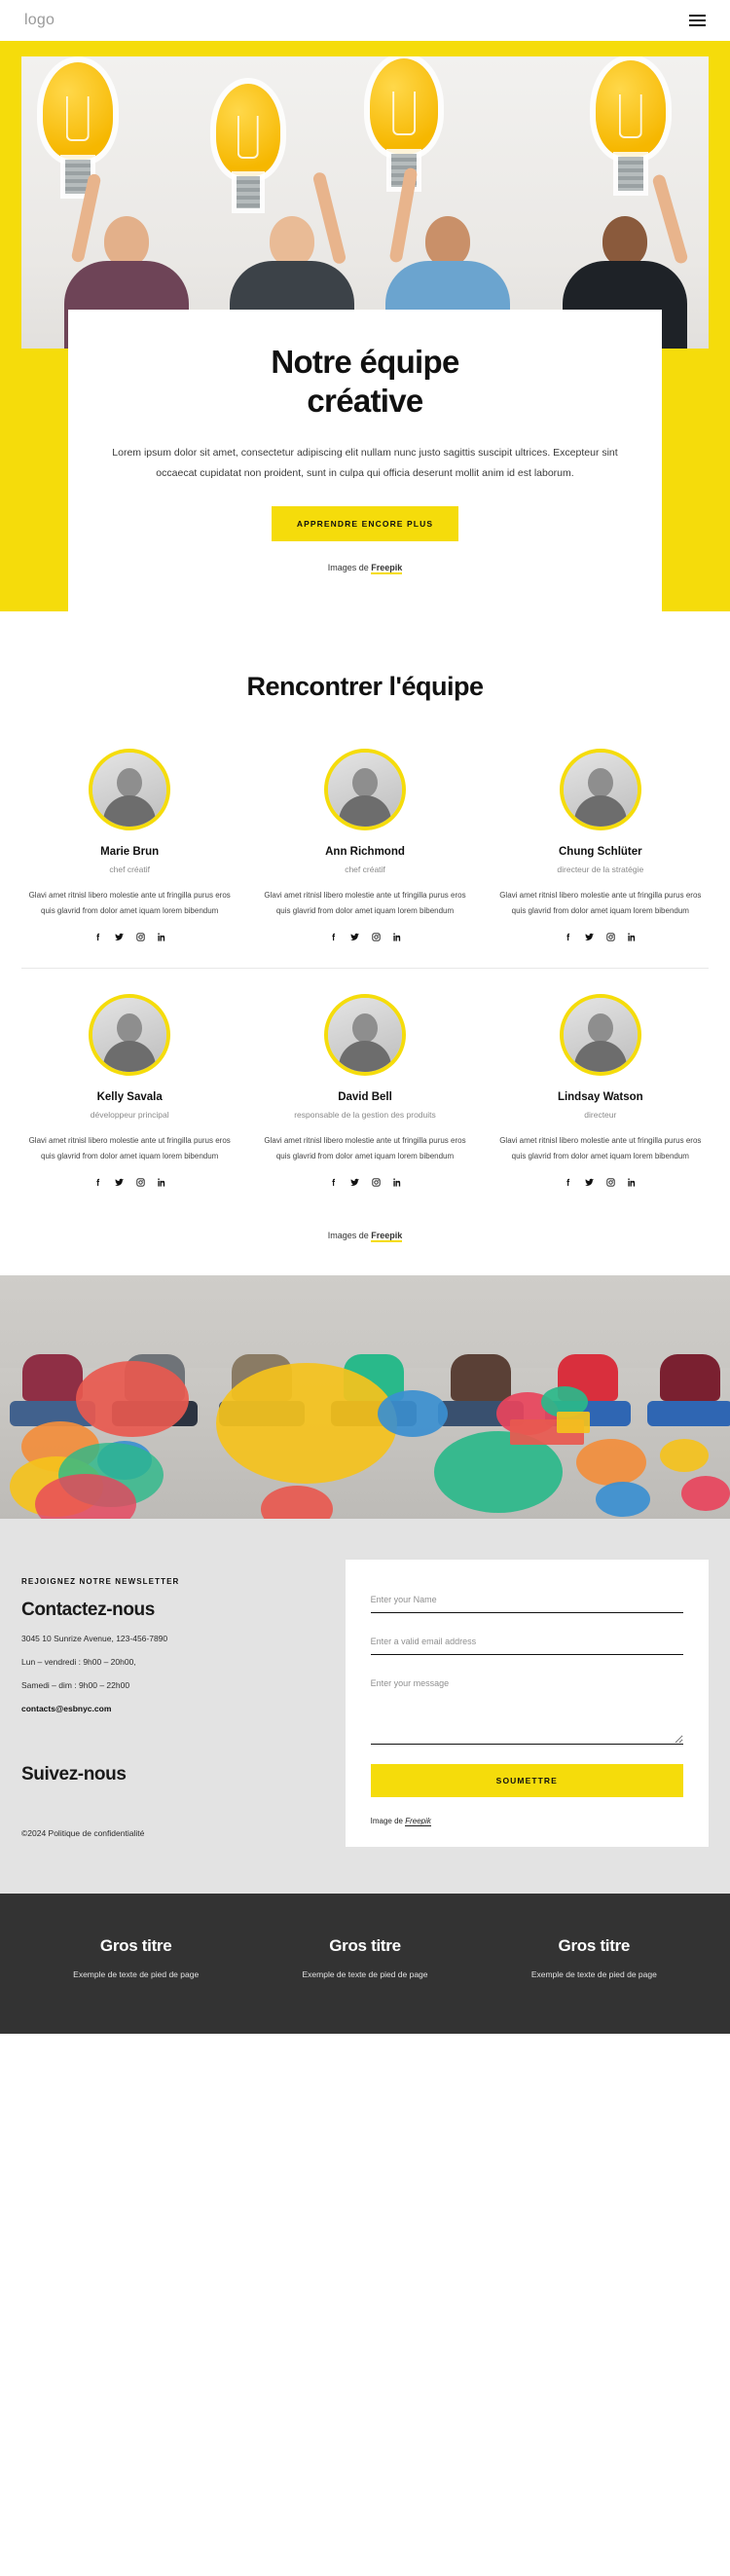 This screenshot has width=730, height=2576. I want to click on team-image-credit: Images de Freepik, so click(365, 1239).